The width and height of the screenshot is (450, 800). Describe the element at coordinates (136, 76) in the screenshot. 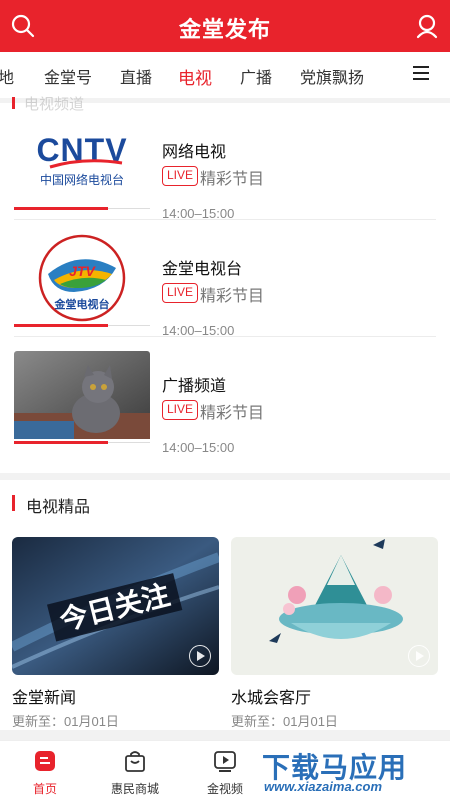

I see `tab-live: 直播` at that location.